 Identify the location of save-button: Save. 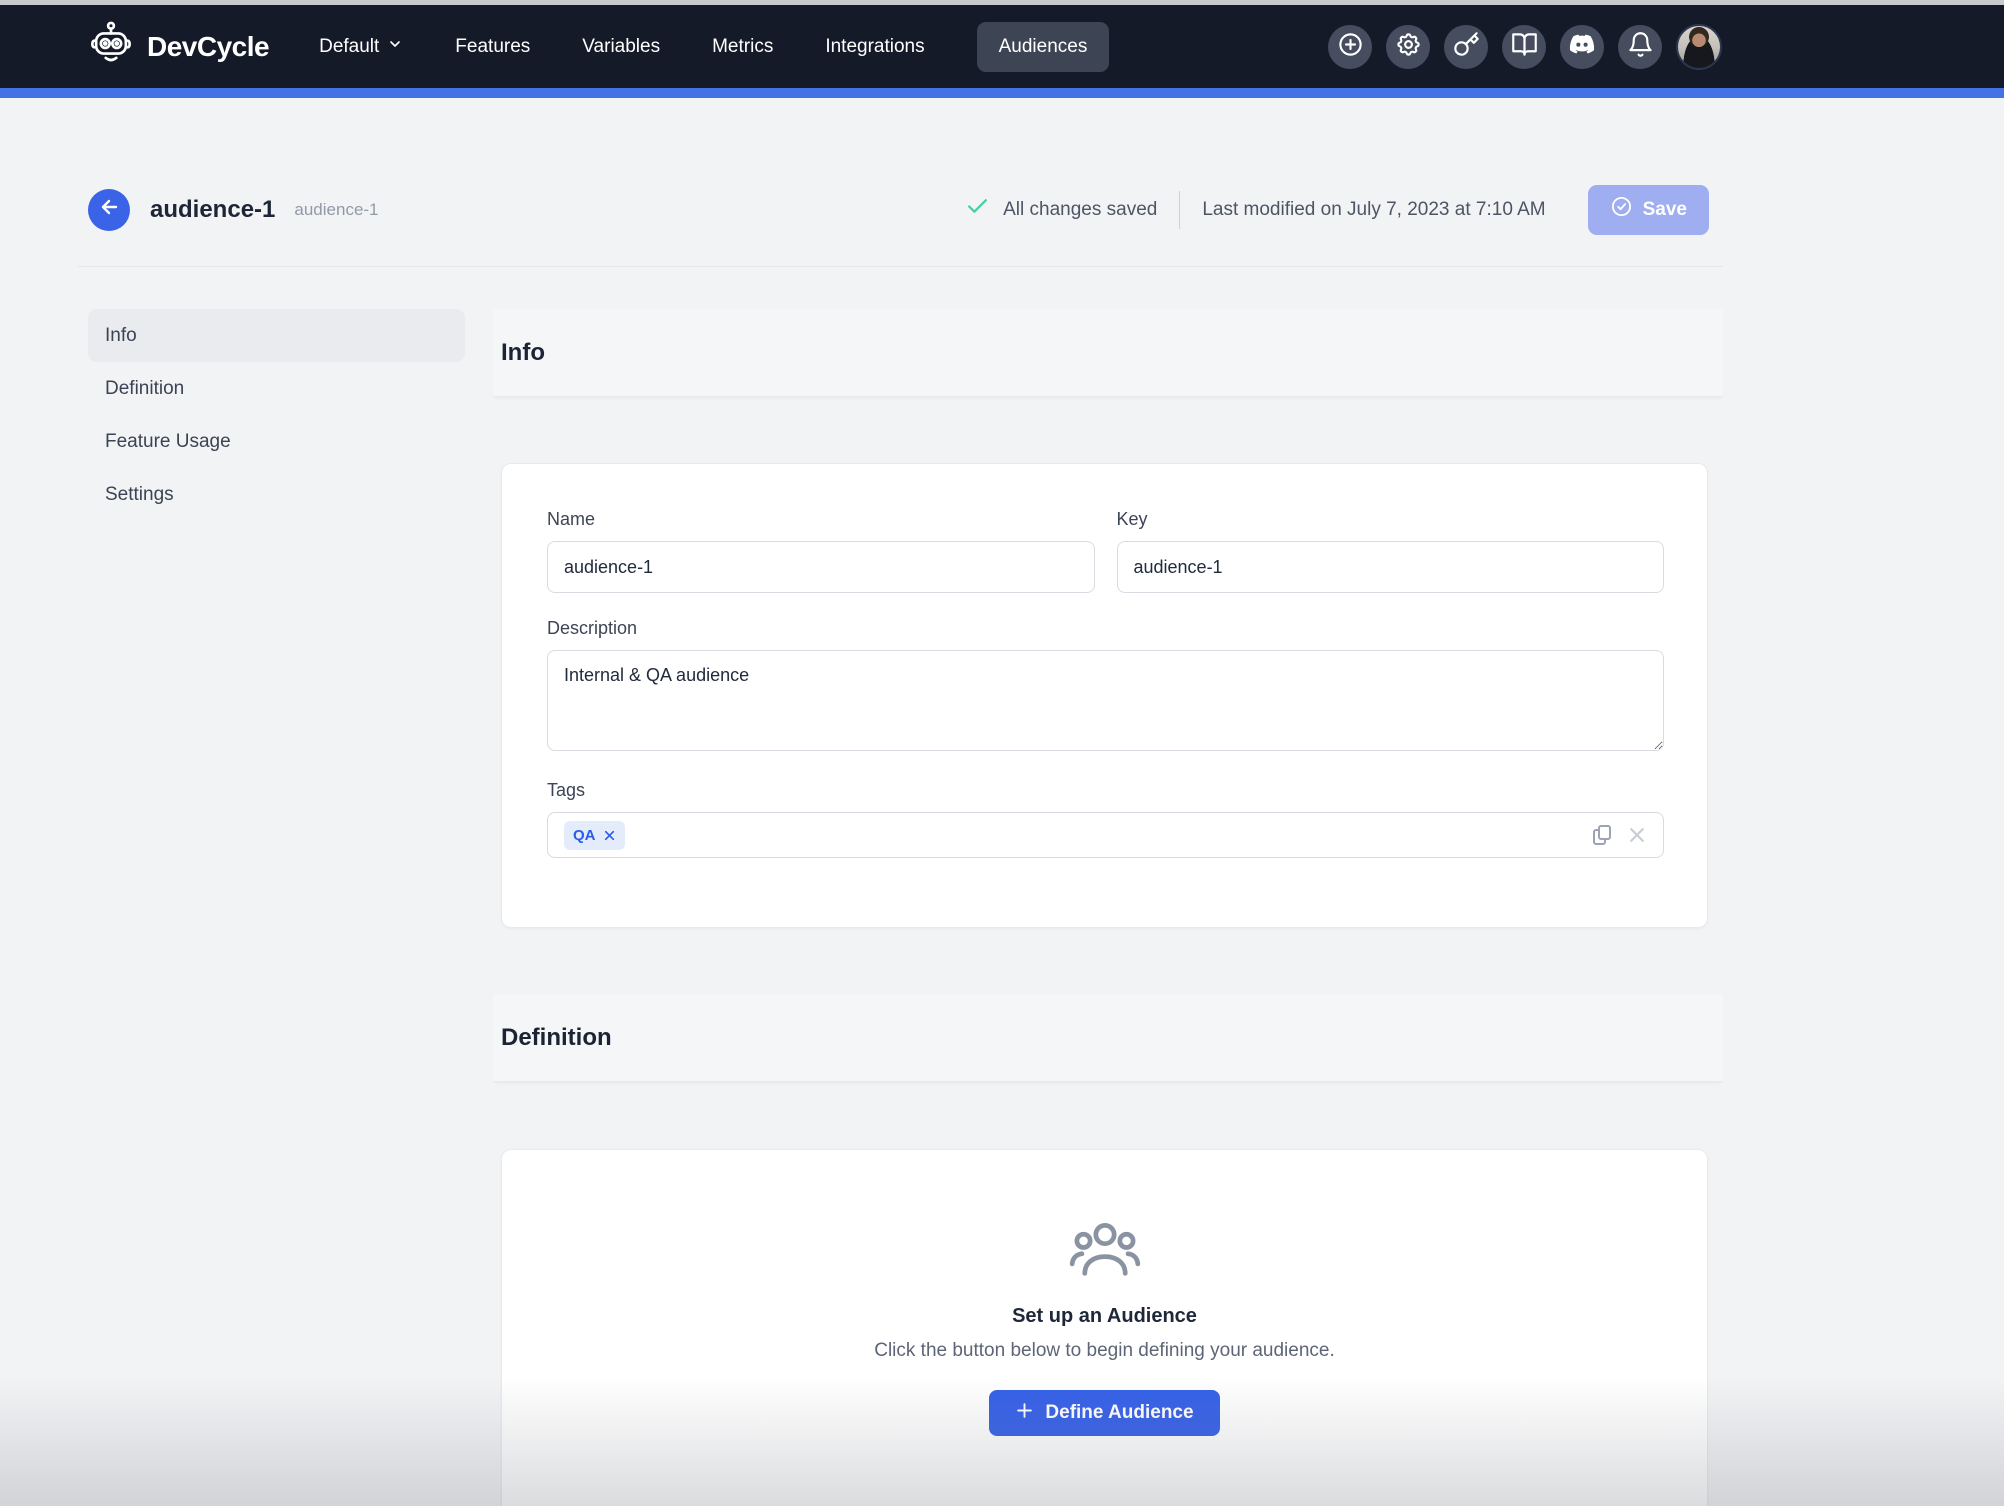
(1648, 209).